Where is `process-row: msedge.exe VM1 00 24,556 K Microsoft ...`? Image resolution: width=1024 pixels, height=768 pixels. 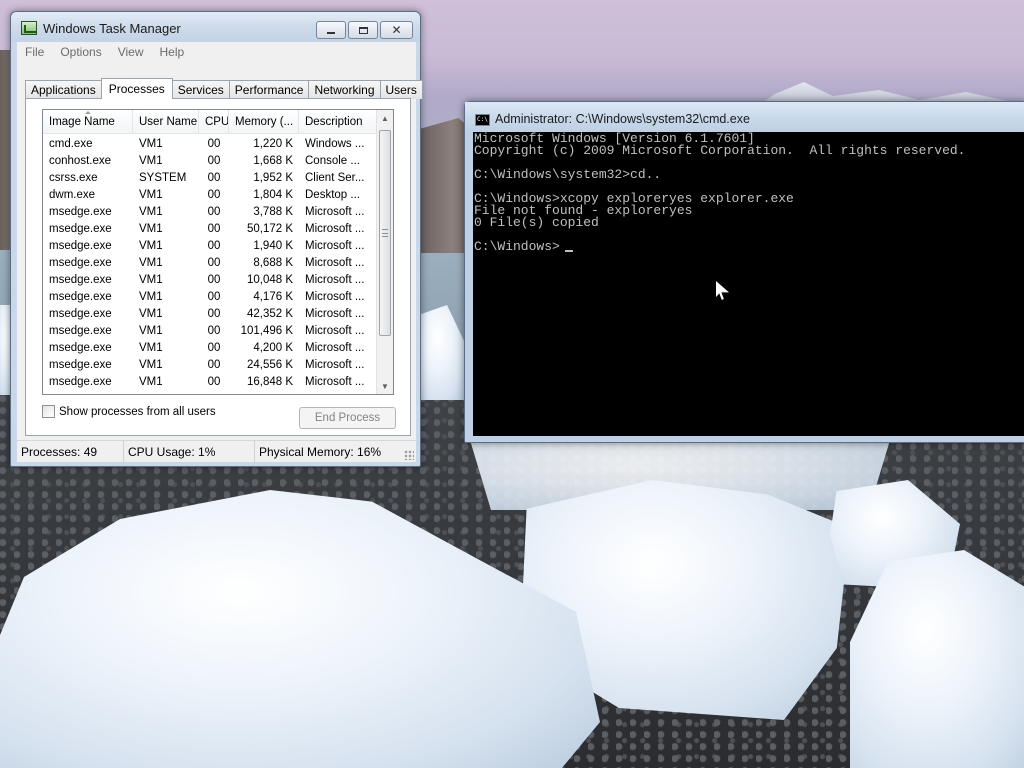
process-row: msedge.exe VM1 00 24,556 K Microsoft ... is located at coordinates (210, 364).